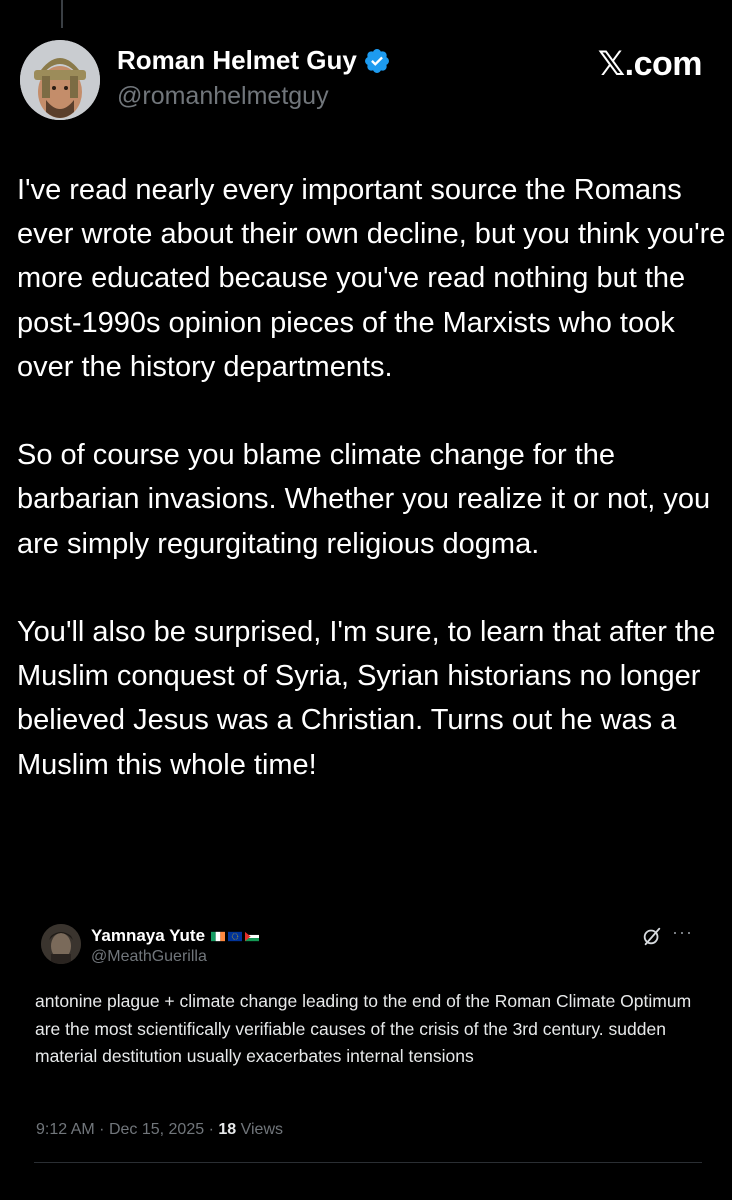 The height and width of the screenshot is (1200, 732). I want to click on grok-icon, so click(652, 936).